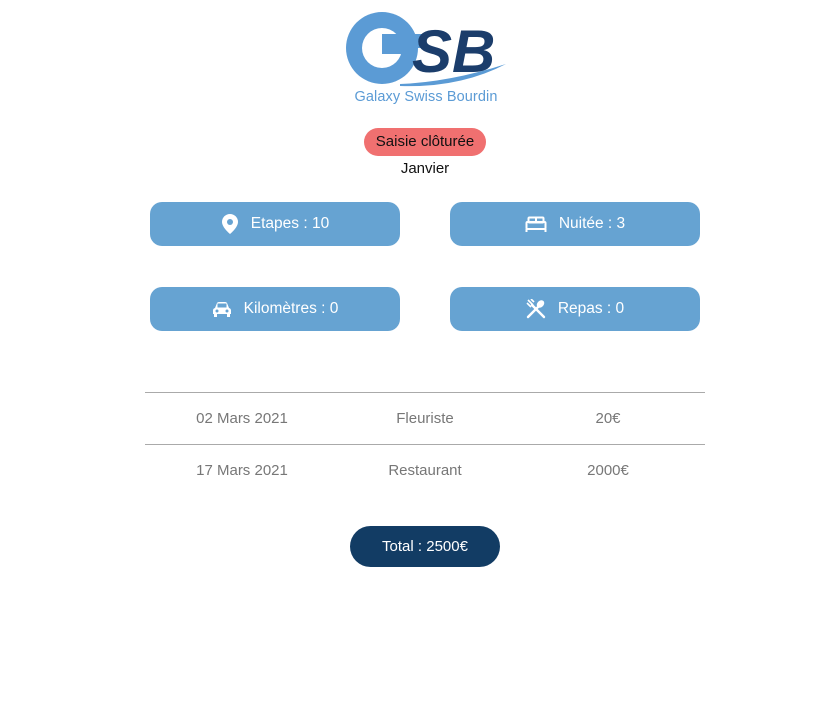 This screenshot has height=708, width=824. What do you see at coordinates (291, 308) in the screenshot?
I see `kilometres-label: Kilomètres : 0` at bounding box center [291, 308].